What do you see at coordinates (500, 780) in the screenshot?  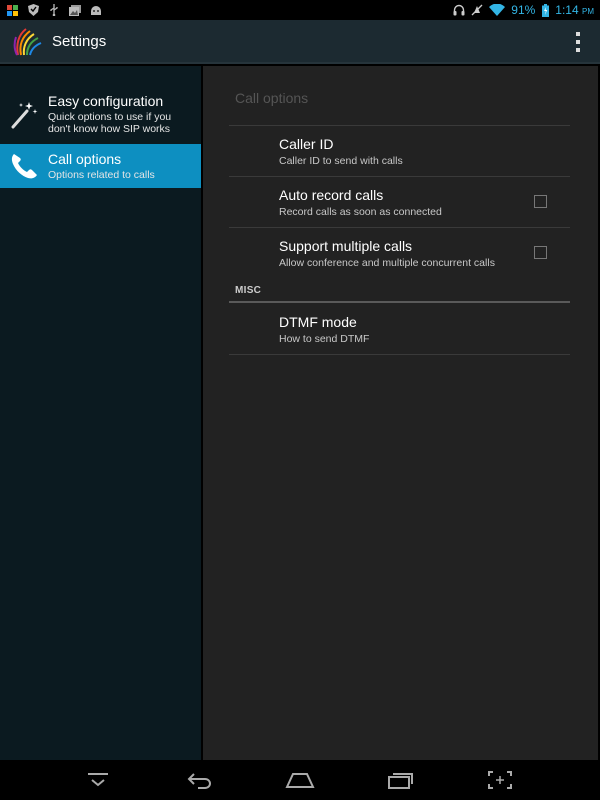 I see `screenshot-icon` at bounding box center [500, 780].